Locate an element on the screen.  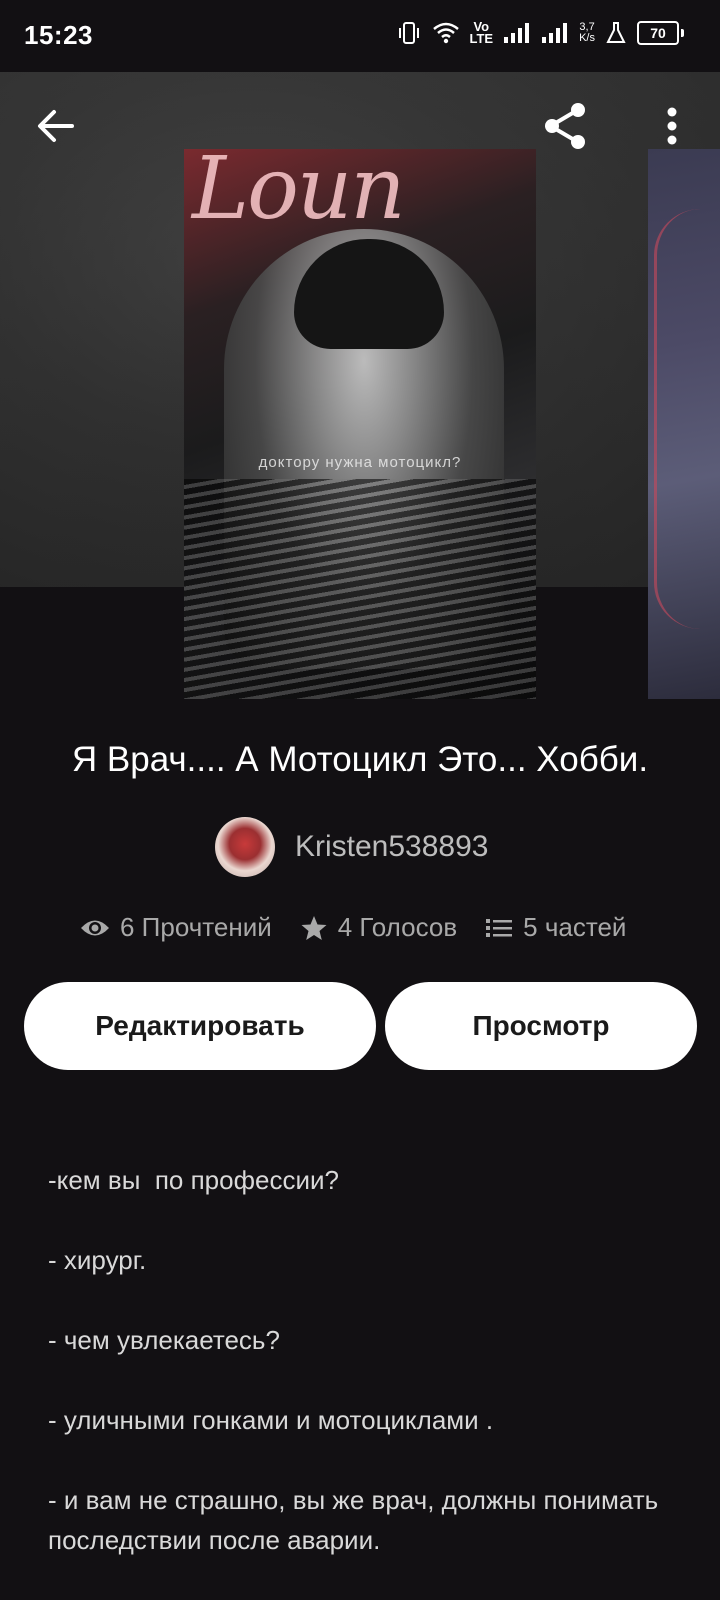
cover-subtitle: доктору нужна мотоцикл? is located at coordinates (360, 462).